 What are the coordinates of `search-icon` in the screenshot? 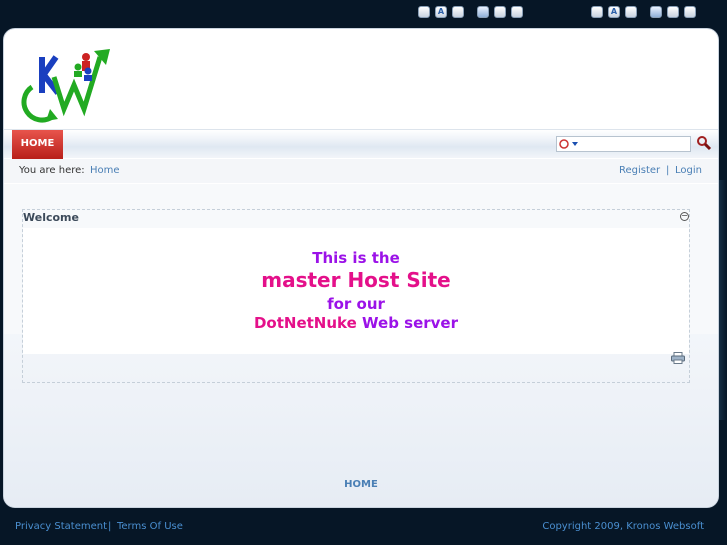 It's located at (704, 143).